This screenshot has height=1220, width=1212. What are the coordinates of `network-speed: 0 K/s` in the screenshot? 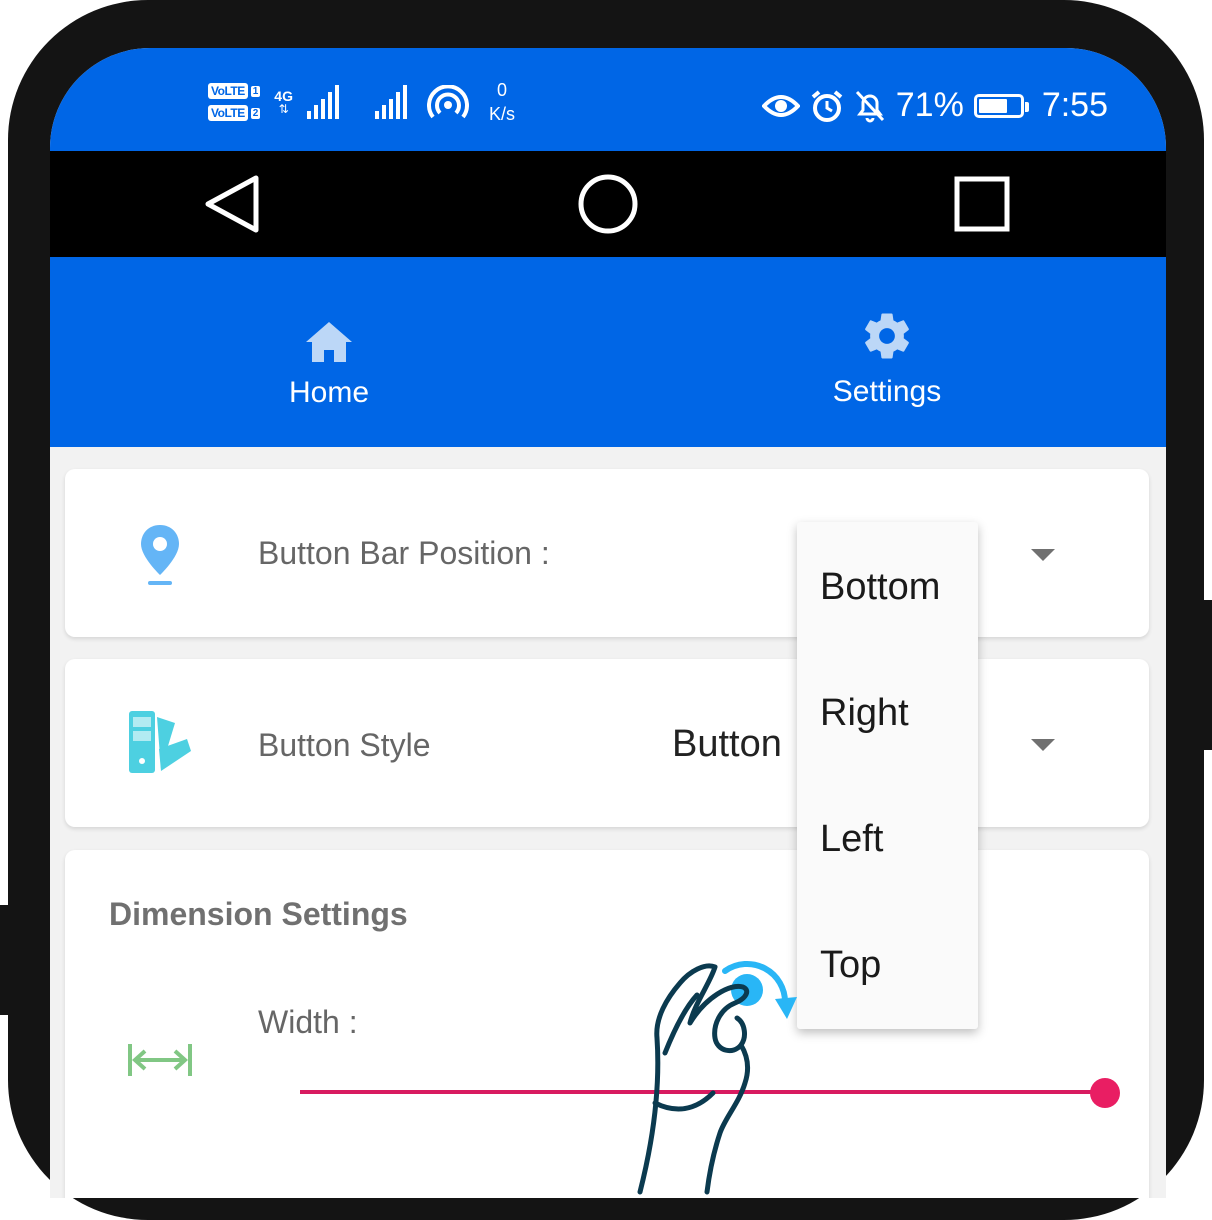 It's located at (502, 102).